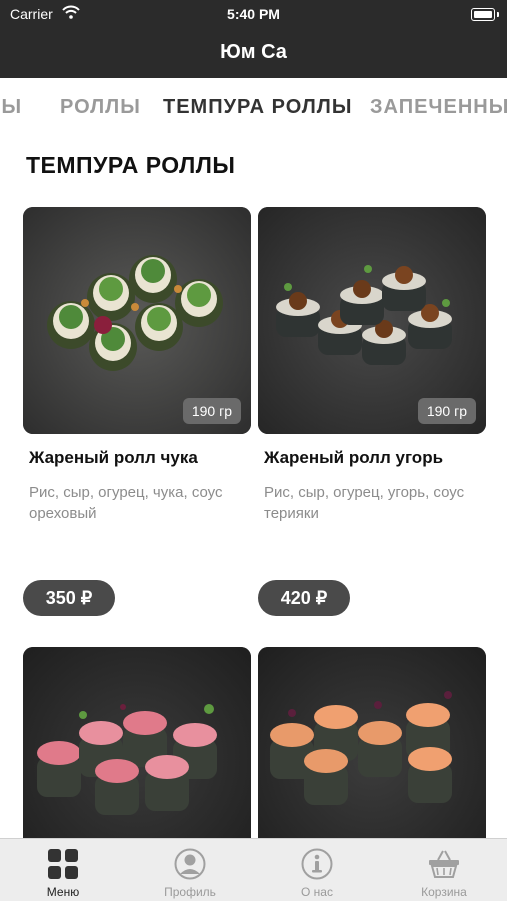 The height and width of the screenshot is (901, 507). I want to click on status-time: 5:40 PM, so click(253, 14).